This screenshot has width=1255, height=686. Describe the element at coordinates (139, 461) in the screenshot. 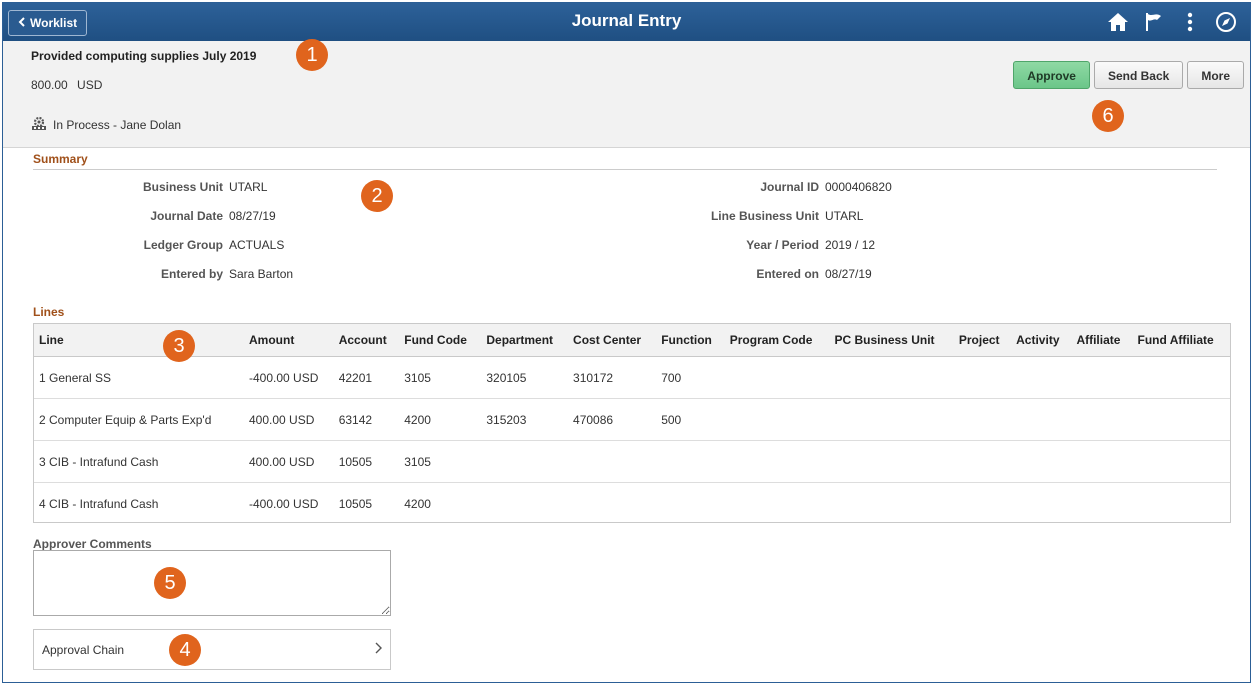

I see `table-cell: 3 CIB - Intrafund Cash` at that location.